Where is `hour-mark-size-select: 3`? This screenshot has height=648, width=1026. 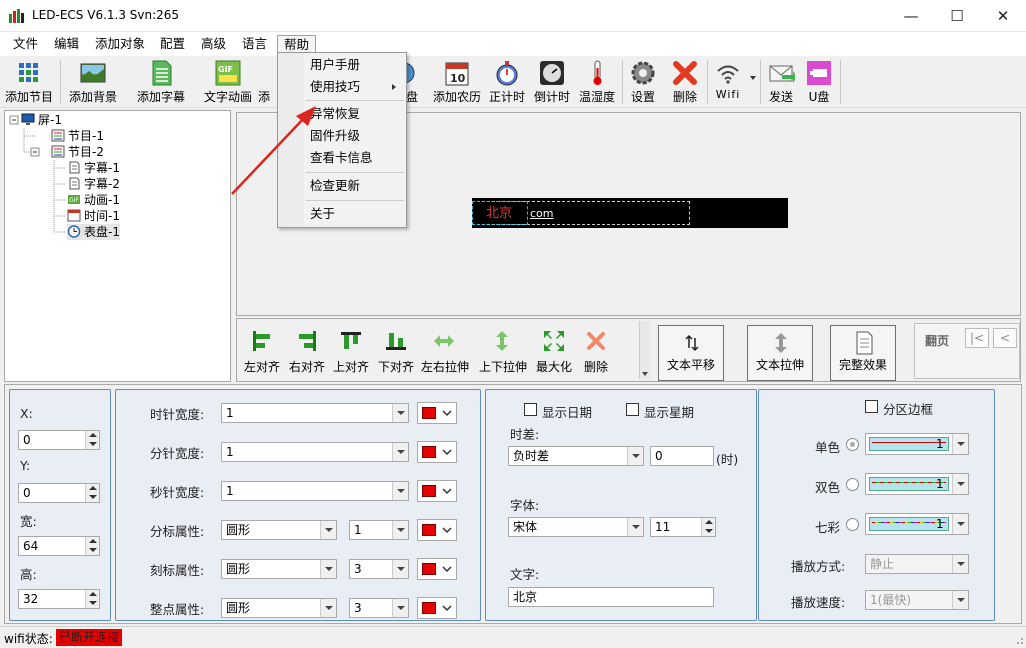
hour-mark-size-select: 3 is located at coordinates (379, 608).